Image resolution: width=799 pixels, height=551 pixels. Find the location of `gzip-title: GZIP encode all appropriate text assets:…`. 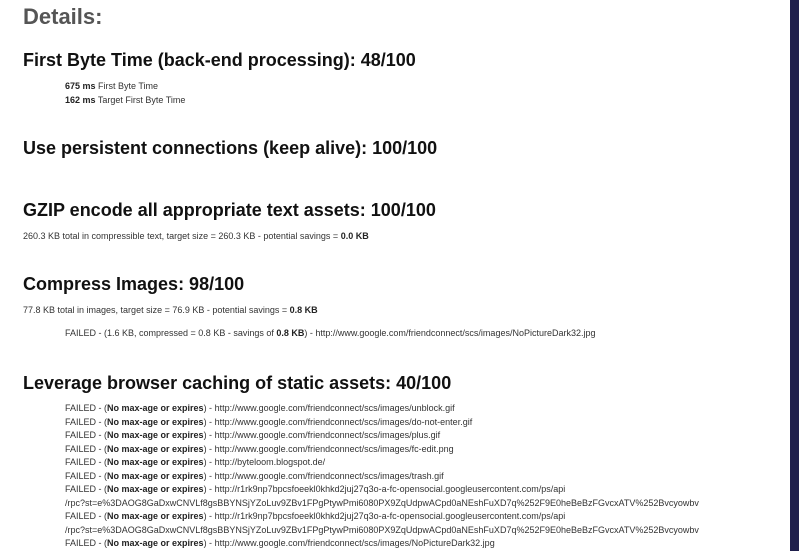

gzip-title: GZIP encode all appropriate text assets:… is located at coordinates (229, 210).